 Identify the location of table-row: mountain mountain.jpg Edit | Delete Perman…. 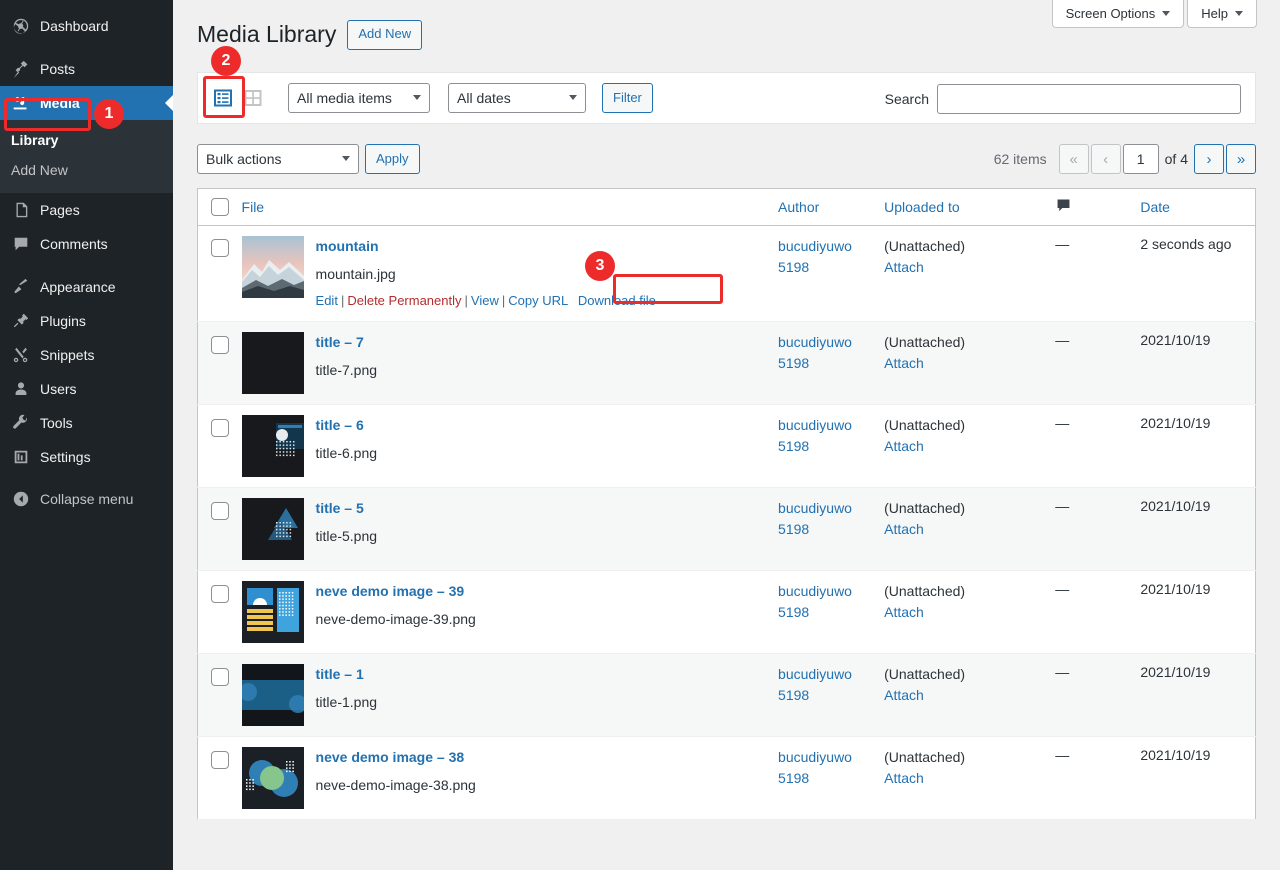
(726, 274).